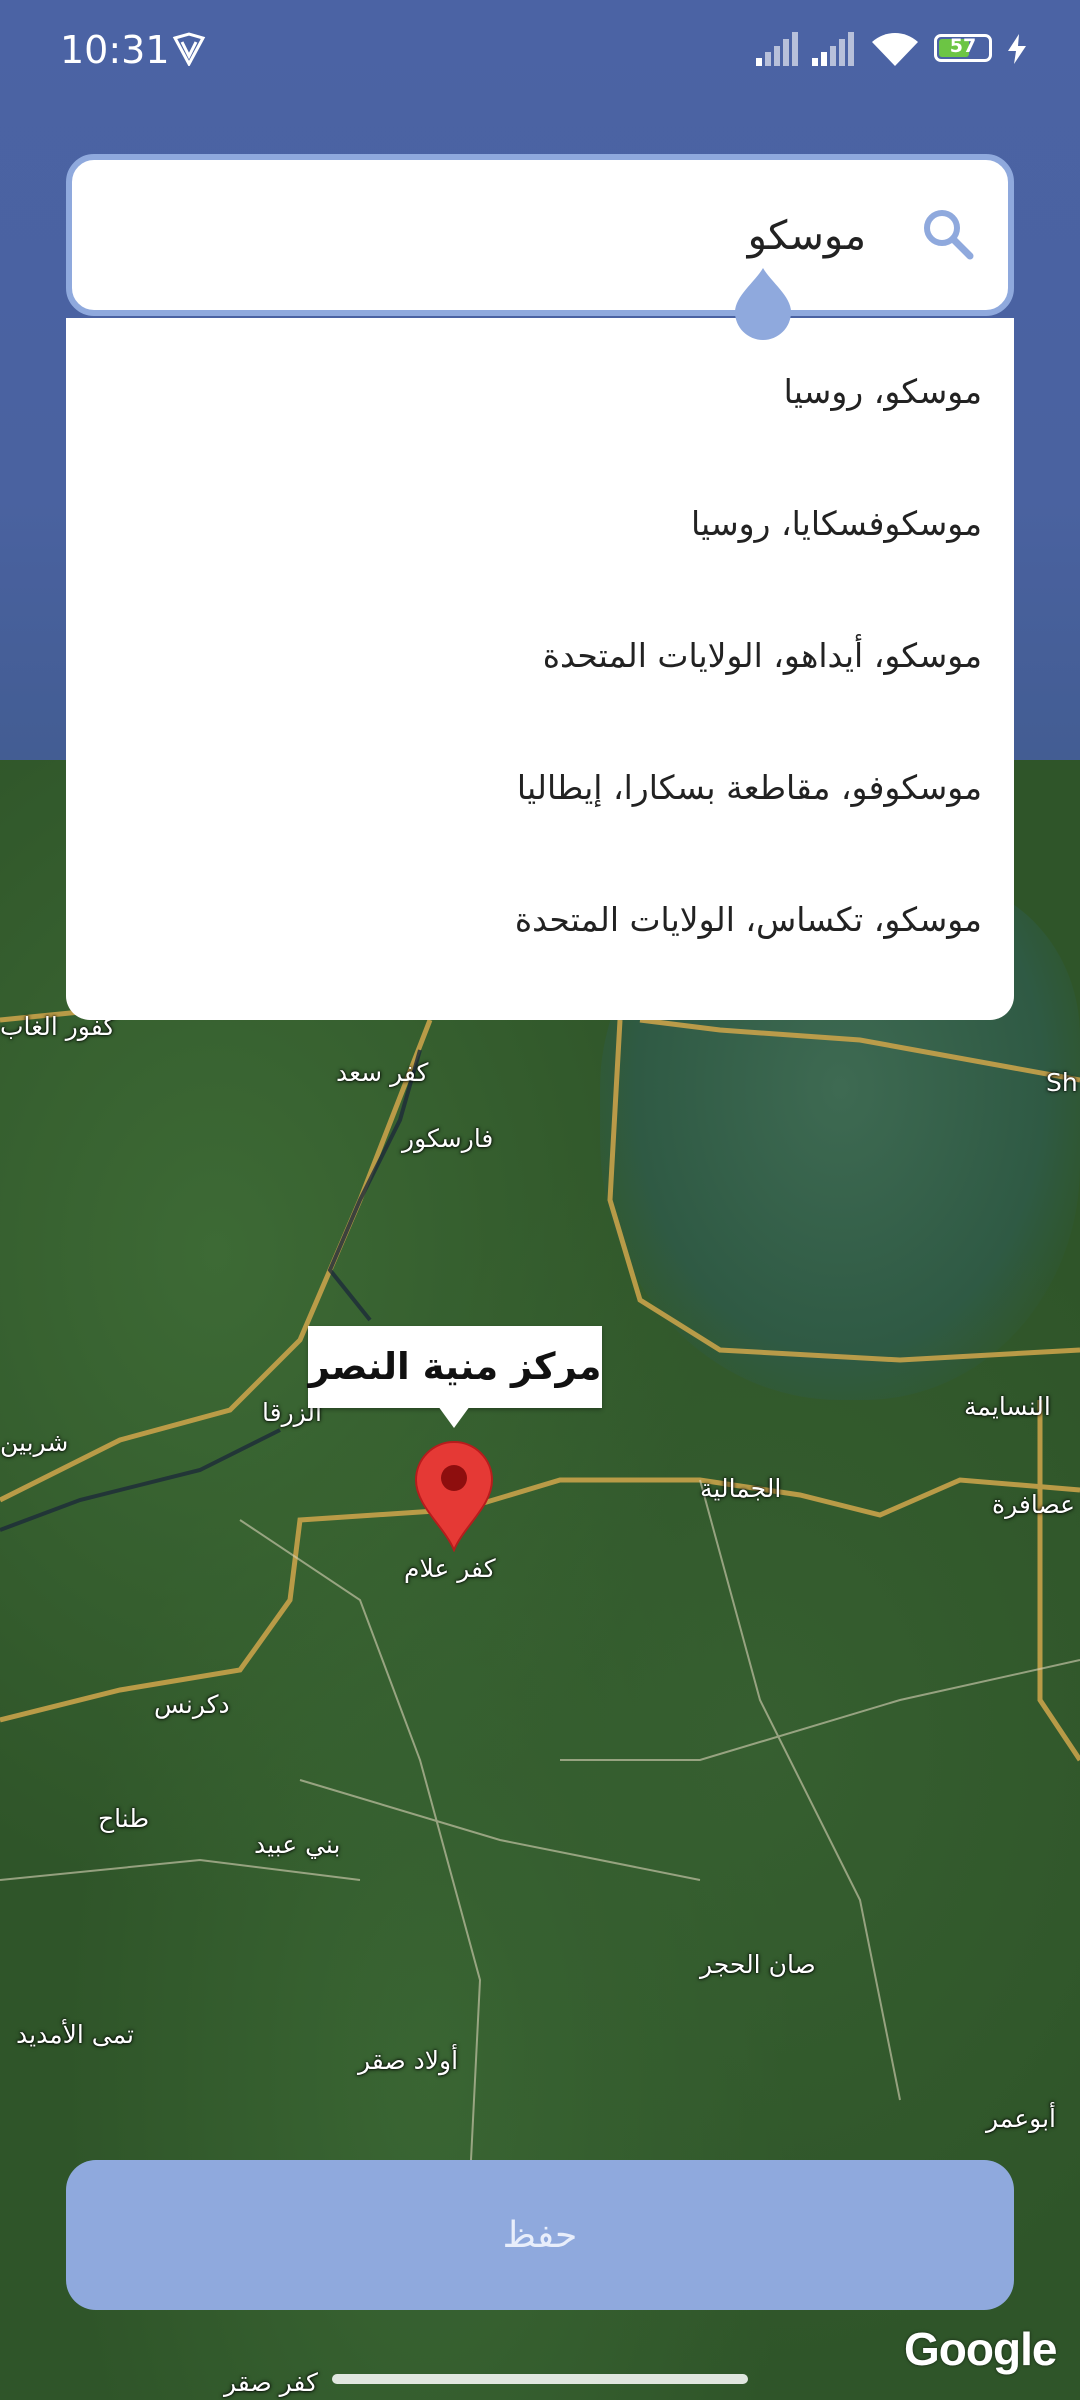 The image size is (1080, 2400). I want to click on place-label: تمى الأمديد, so click(75, 2034).